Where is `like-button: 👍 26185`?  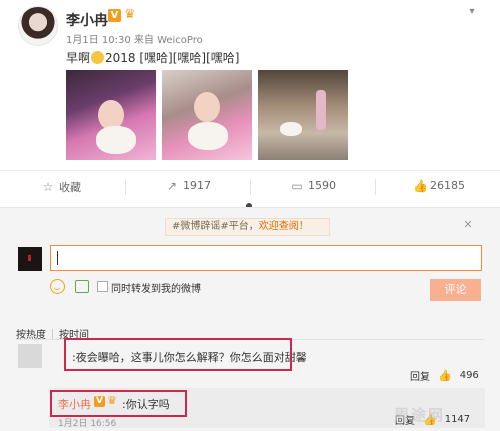 like-button: 👍 26185 is located at coordinates (439, 185).